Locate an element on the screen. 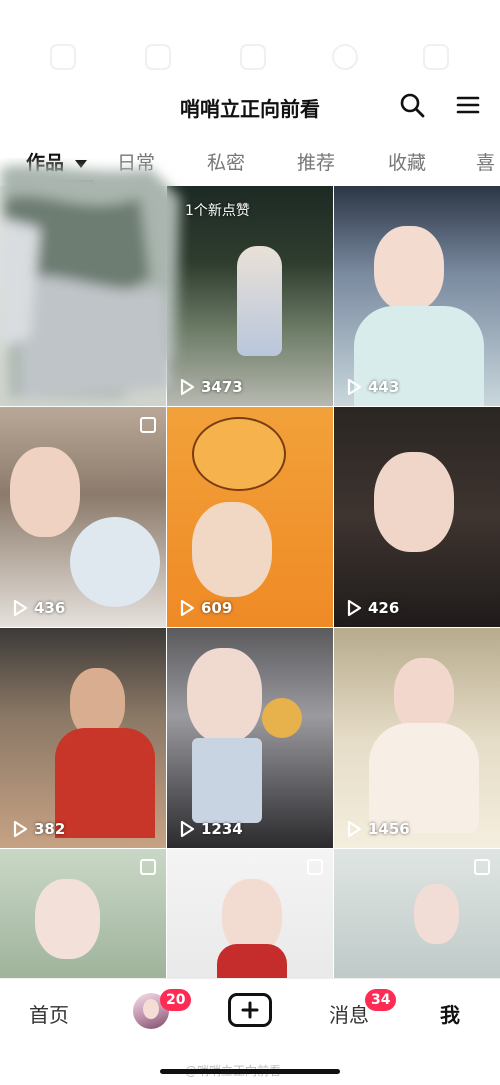  ghost-overlay is located at coordinates (250, 44).